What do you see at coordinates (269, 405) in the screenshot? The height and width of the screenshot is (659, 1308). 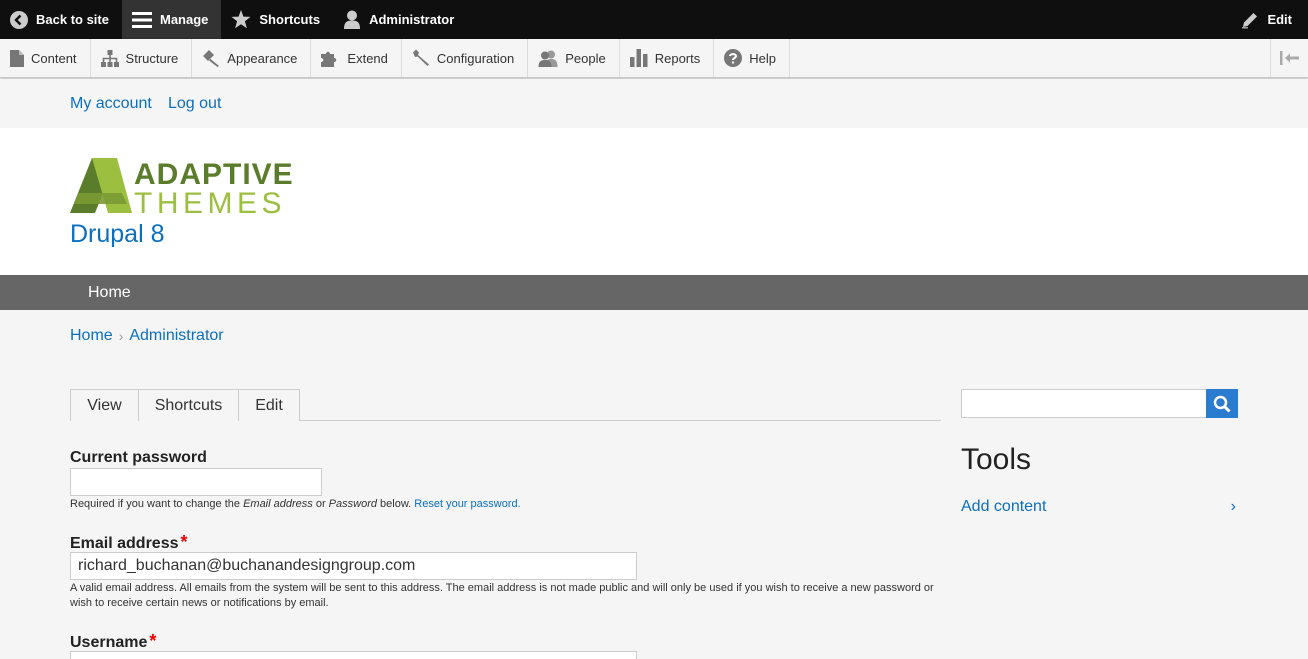 I see `tab-edit: Edit` at bounding box center [269, 405].